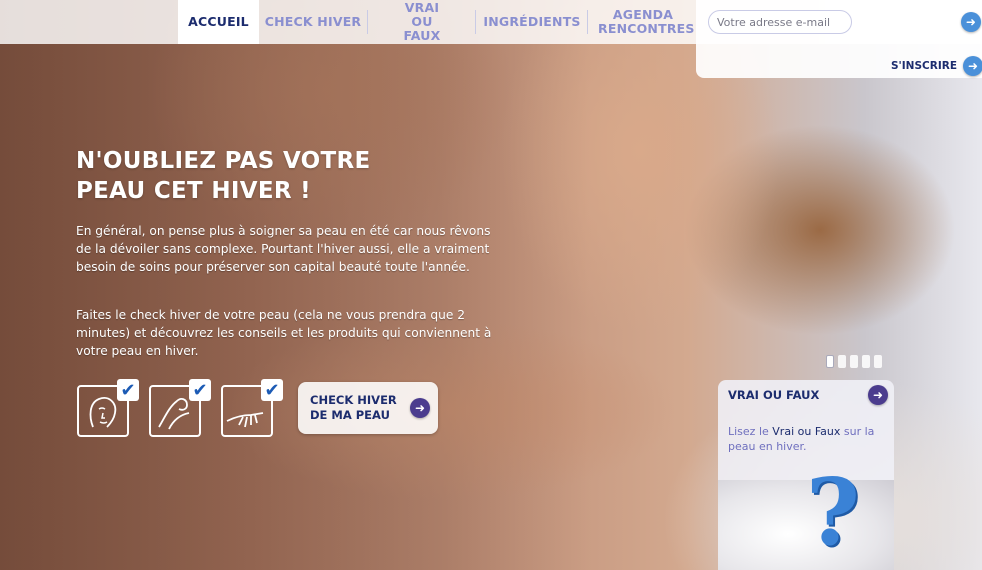 This screenshot has width=982, height=570. What do you see at coordinates (313, 22) in the screenshot?
I see `nav-item-check-hiver: CHECK HIVER` at bounding box center [313, 22].